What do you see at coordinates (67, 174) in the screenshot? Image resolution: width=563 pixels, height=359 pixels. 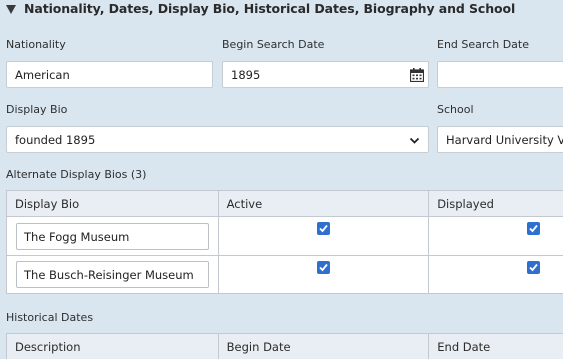 I see `alternate-bios-label: Alternate Display Bios` at bounding box center [67, 174].